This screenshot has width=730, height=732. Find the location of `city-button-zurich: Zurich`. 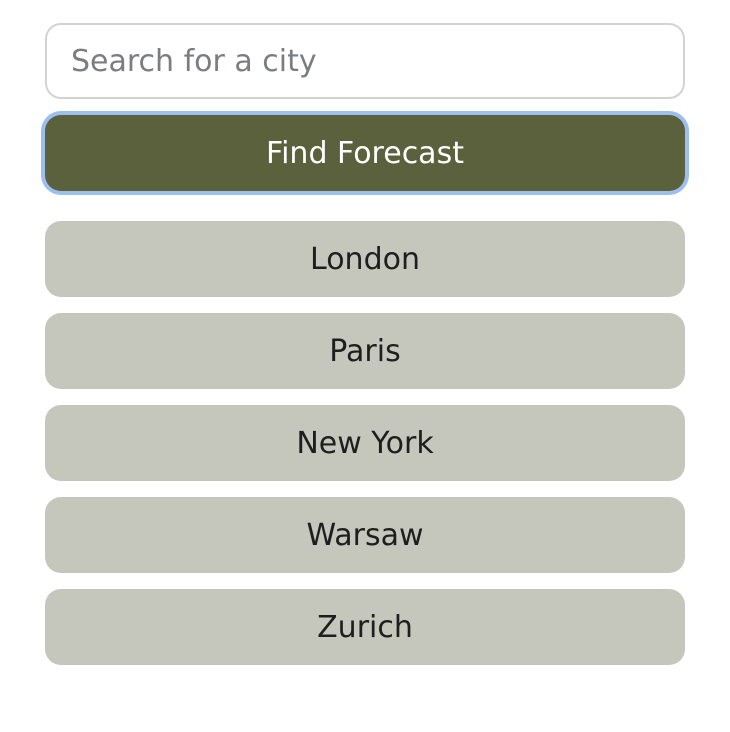

city-button-zurich: Zurich is located at coordinates (365, 627).